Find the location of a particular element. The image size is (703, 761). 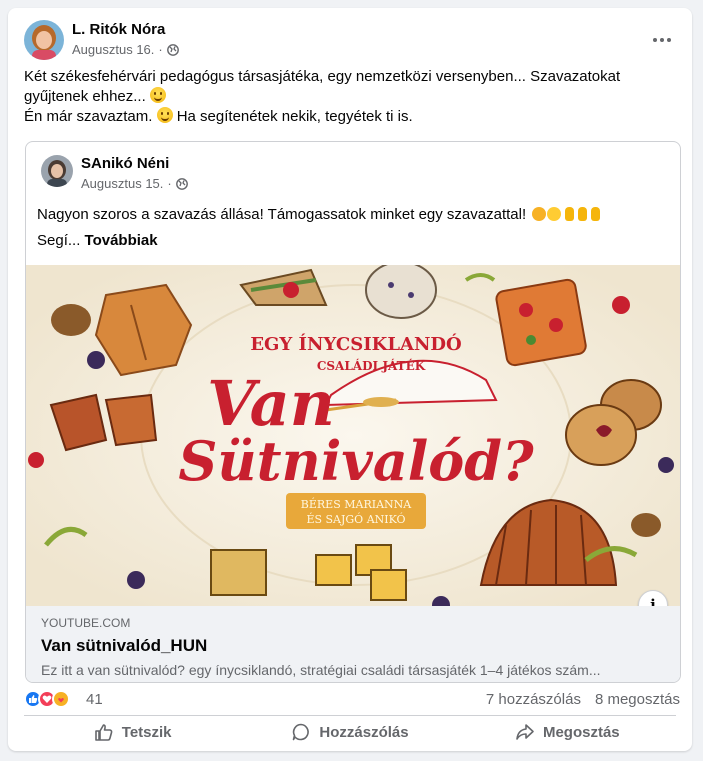

link-title: Van sütnivalód_HUN is located at coordinates (354, 646).